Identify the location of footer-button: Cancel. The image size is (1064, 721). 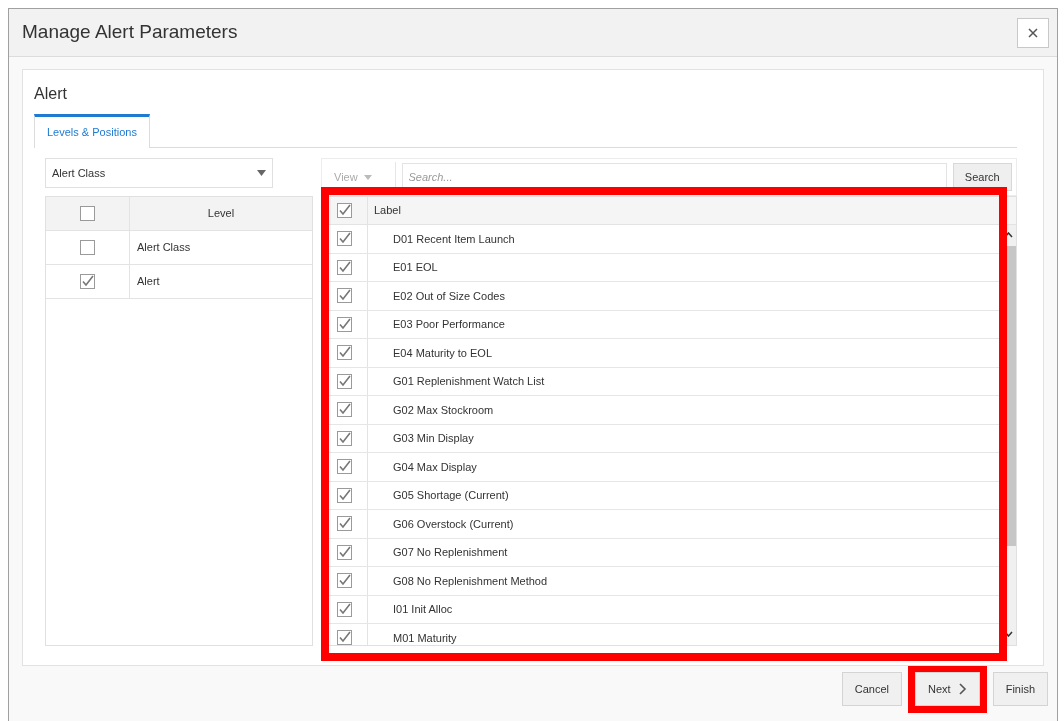
(872, 689).